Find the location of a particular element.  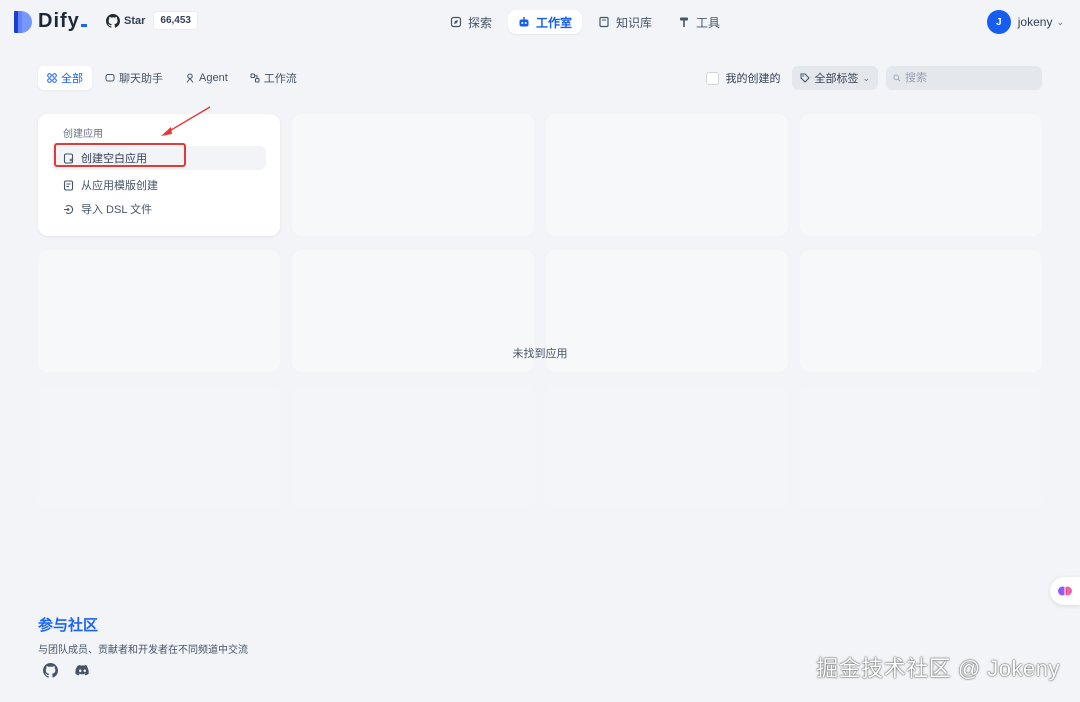

compass-icon is located at coordinates (456, 22).